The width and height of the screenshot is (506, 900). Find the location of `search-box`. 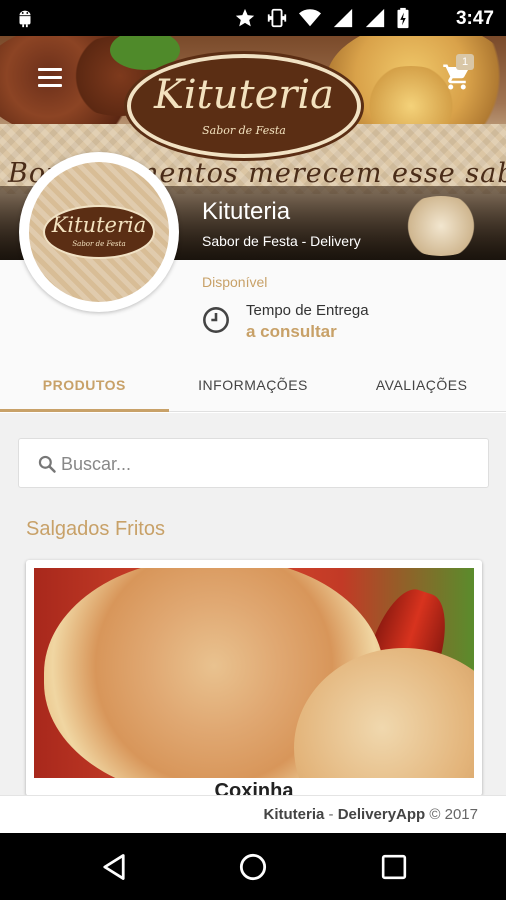

search-box is located at coordinates (253, 463).